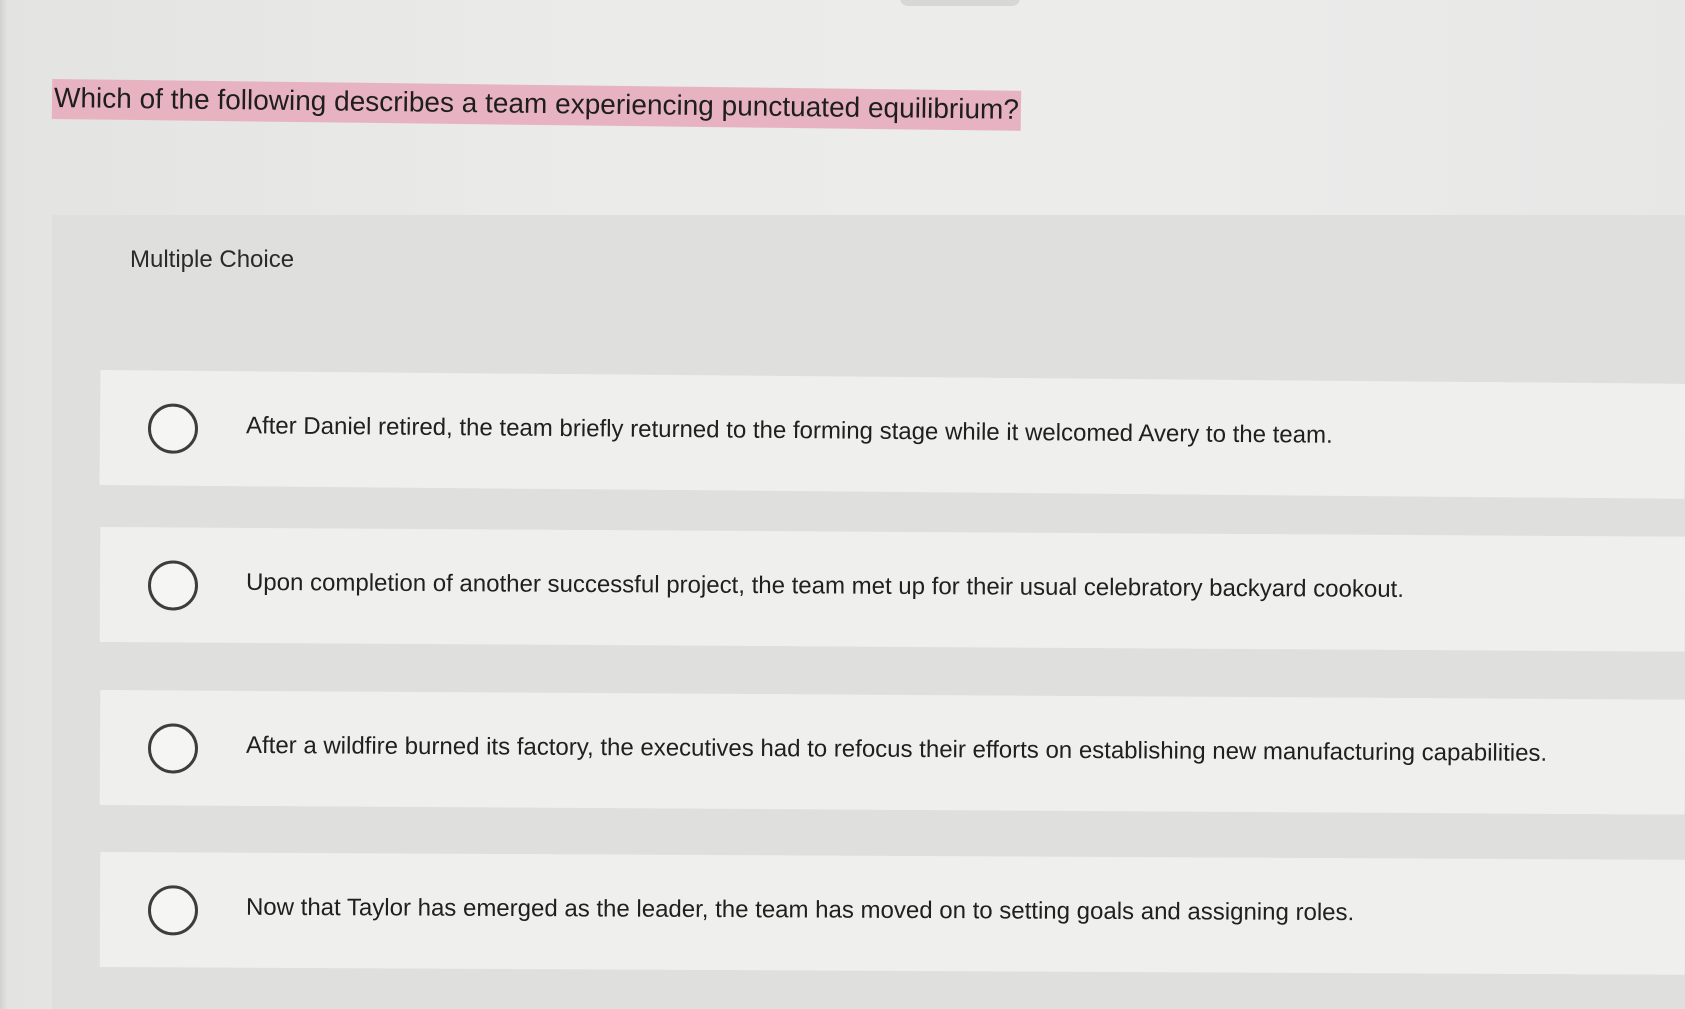  I want to click on top-tab, so click(960, 3).